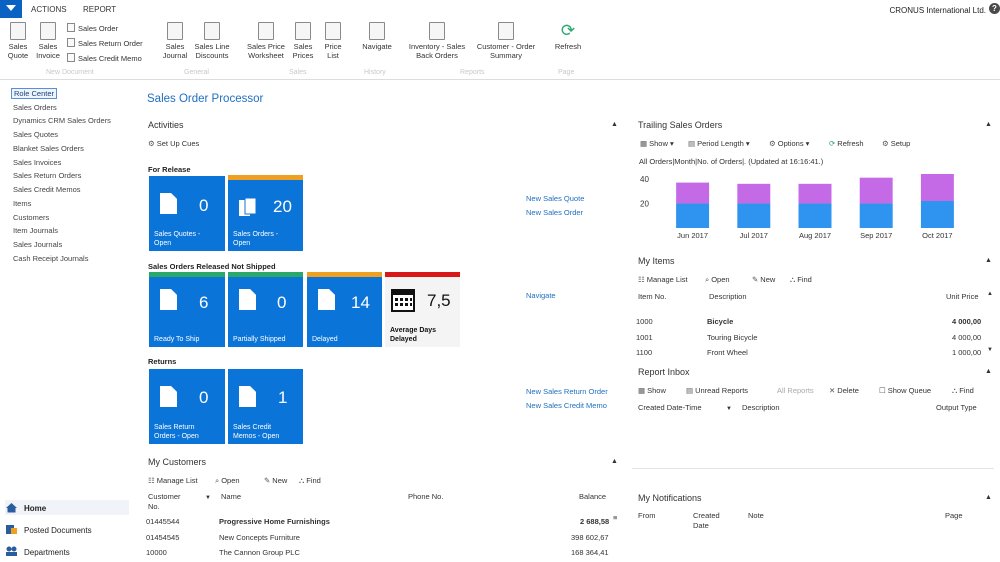 Image resolution: width=1000 pixels, height=562 pixels. I want to click on inbox-show-button: ▦ Show, so click(652, 390).